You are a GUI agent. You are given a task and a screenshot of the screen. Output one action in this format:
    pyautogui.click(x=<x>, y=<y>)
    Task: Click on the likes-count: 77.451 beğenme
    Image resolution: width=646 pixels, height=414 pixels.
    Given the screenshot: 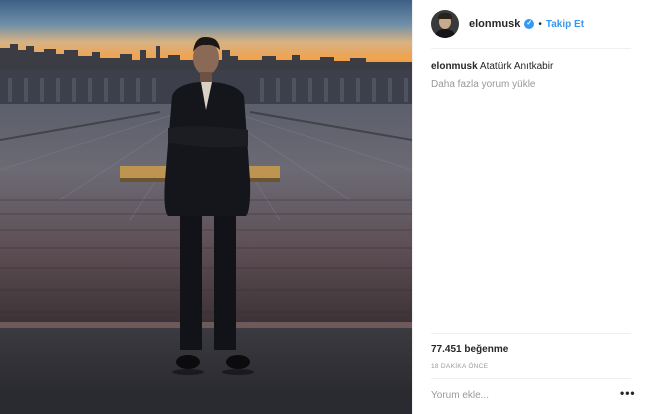 What is the action you would take?
    pyautogui.click(x=469, y=349)
    